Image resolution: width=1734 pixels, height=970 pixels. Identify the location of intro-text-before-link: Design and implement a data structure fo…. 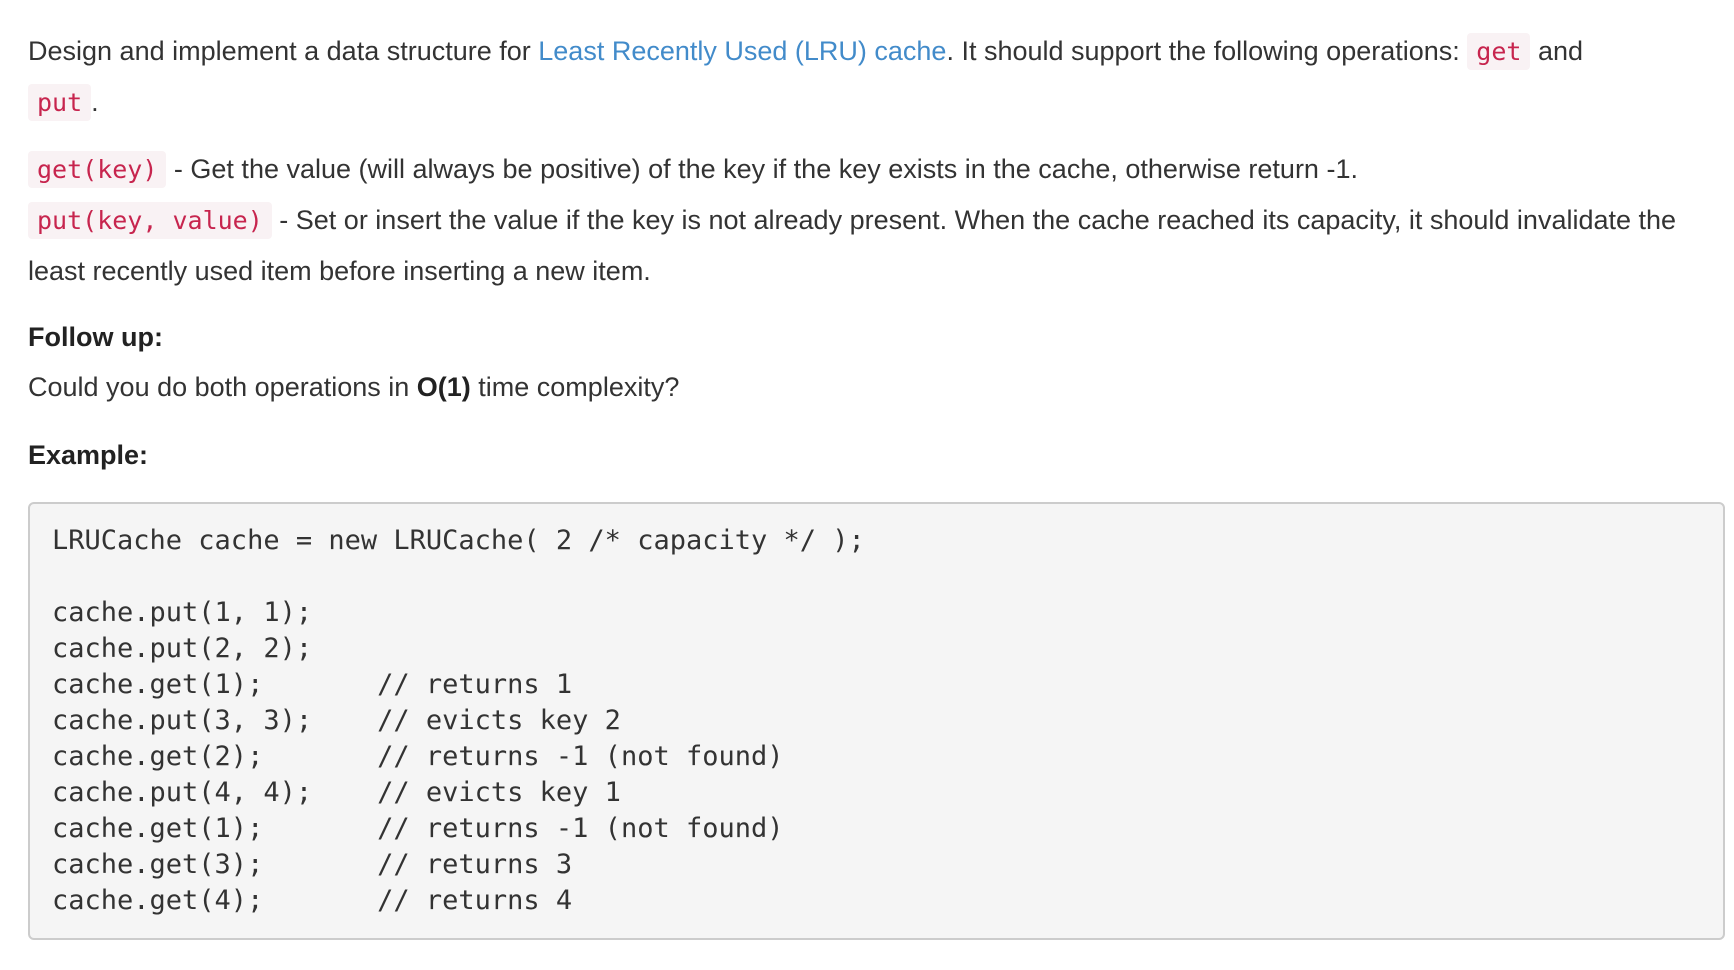
(283, 51).